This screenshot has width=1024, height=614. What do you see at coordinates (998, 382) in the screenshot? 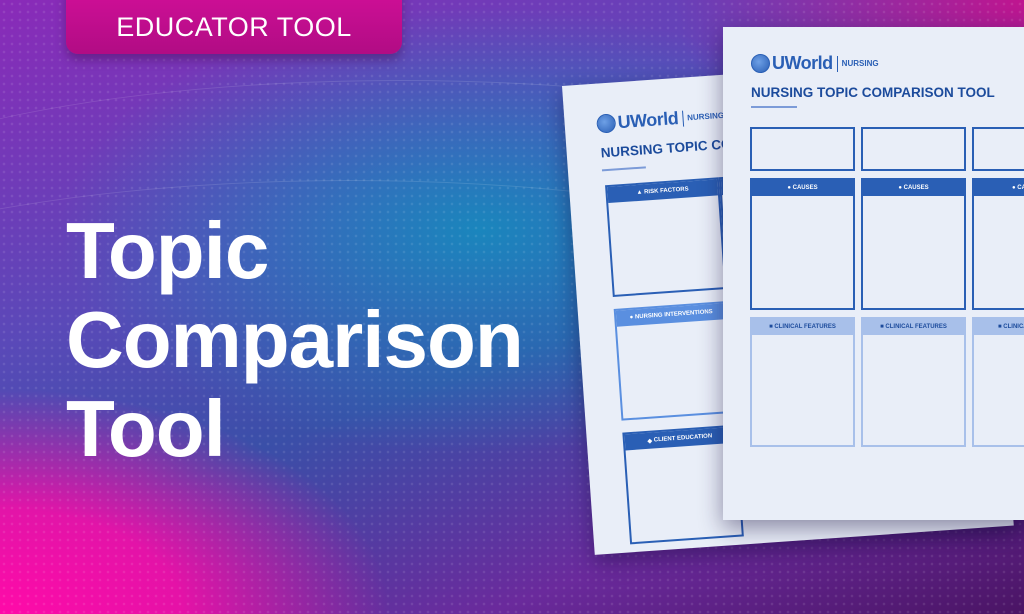
I see `clinical-features-box-3: ■ CLINICAL` at bounding box center [998, 382].